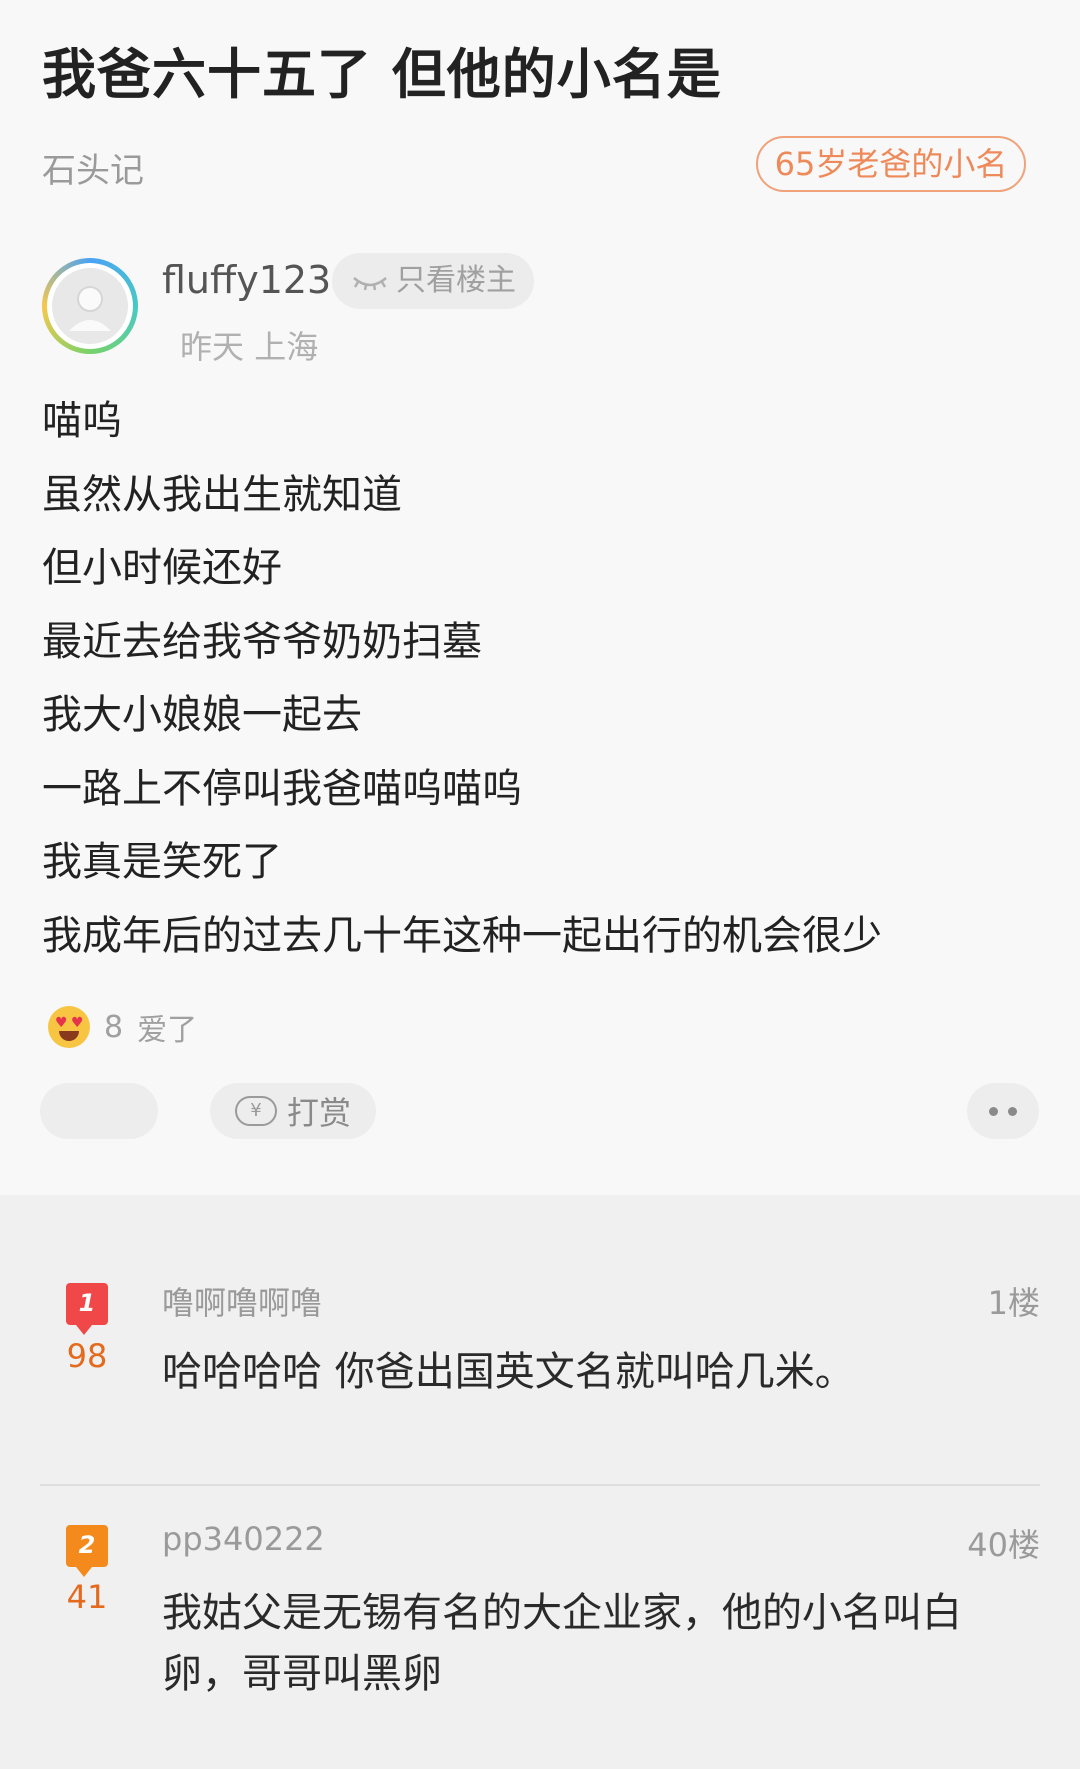  What do you see at coordinates (462, 935) in the screenshot?
I see `content-line: 我成年后的过去几十年这种一起出行的机会很少` at bounding box center [462, 935].